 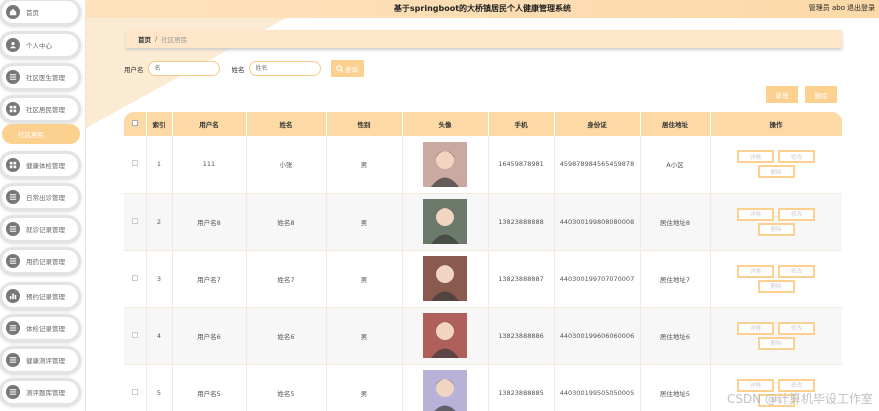 I want to click on sidebar-item-8: 预约记录管理, so click(x=40, y=296).